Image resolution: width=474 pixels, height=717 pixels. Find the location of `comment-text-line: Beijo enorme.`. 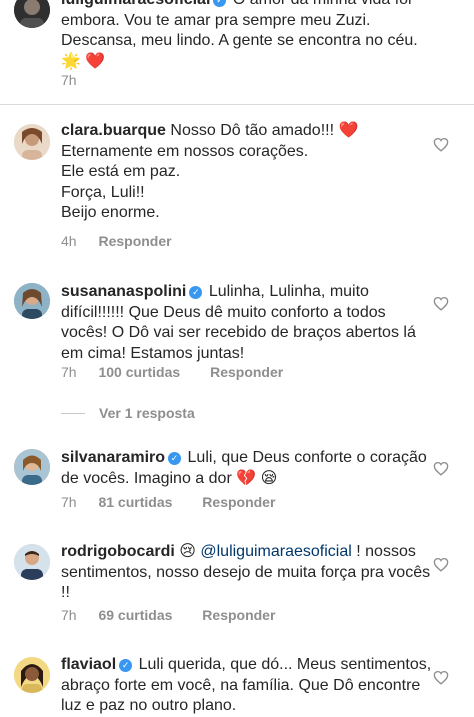

comment-text-line: Beijo enorme. is located at coordinates (110, 212).